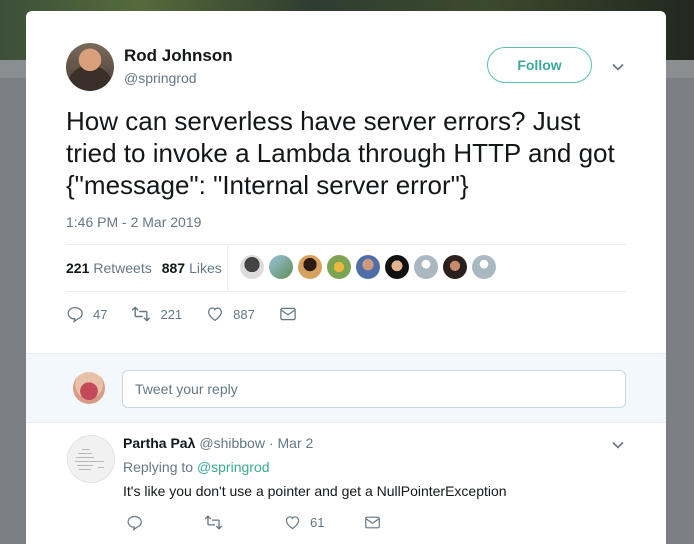  Describe the element at coordinates (233, 467) in the screenshot. I see `replying-to-link: @springrod` at that location.